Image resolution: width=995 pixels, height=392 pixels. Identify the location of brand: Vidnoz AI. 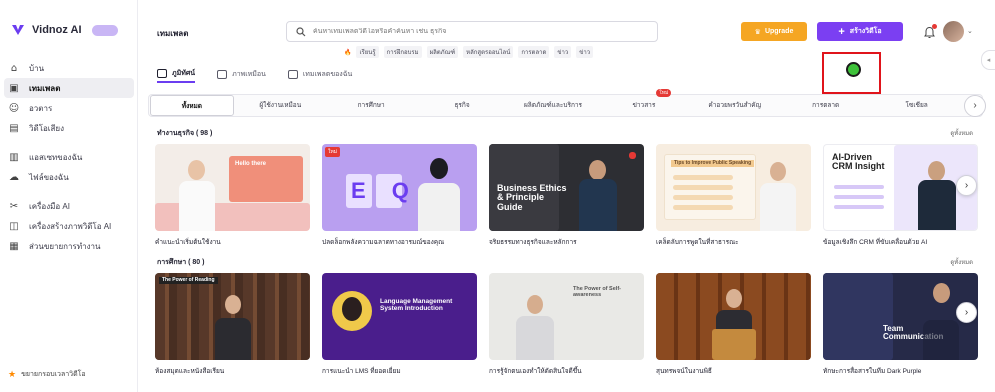
(64, 30).